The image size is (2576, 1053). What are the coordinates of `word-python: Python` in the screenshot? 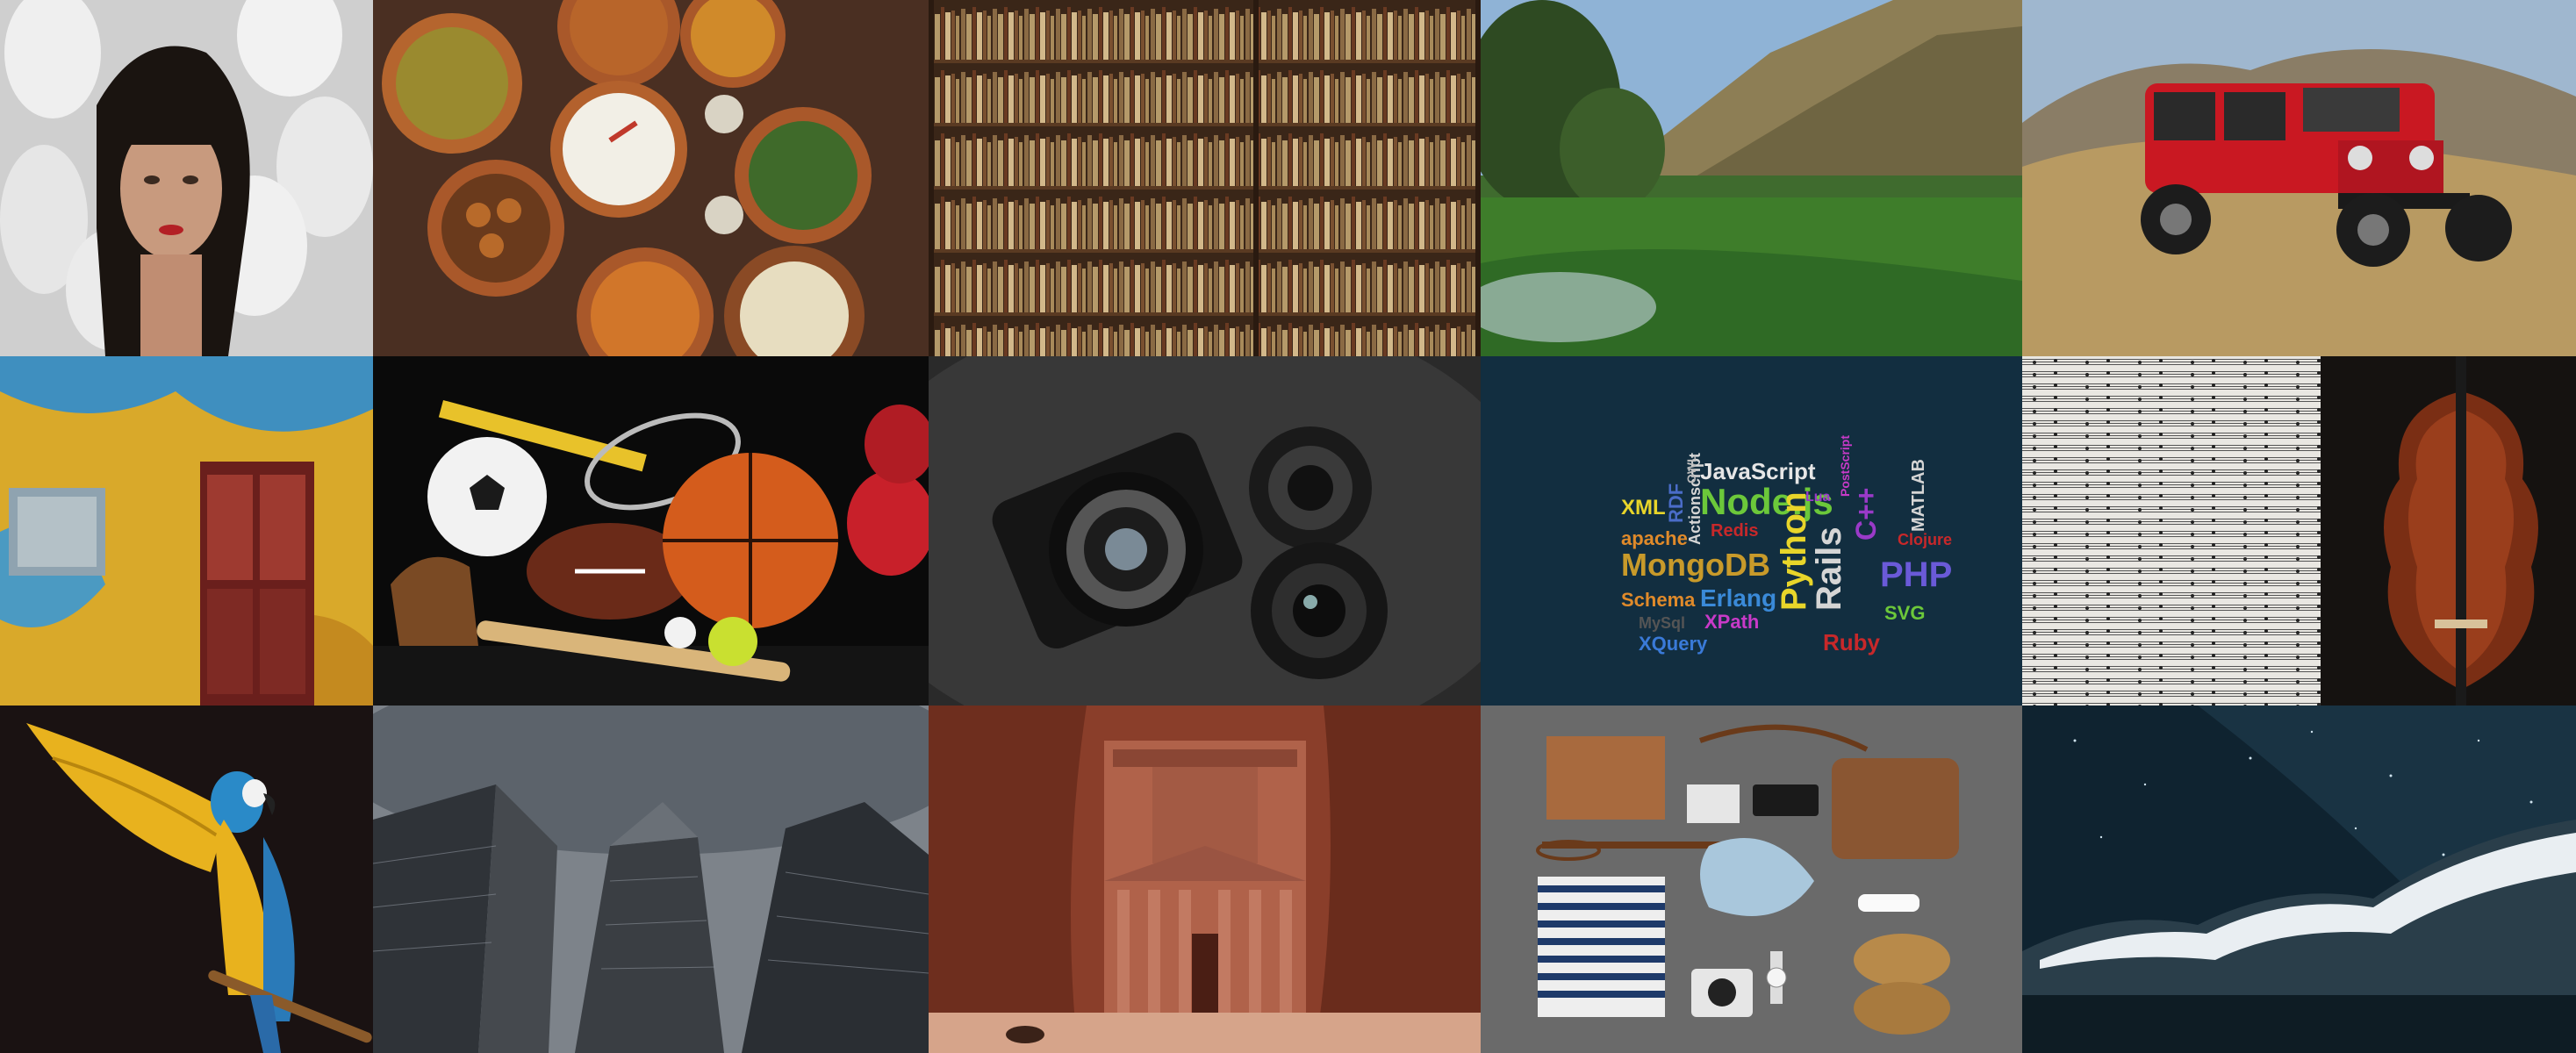 It's located at (1794, 551).